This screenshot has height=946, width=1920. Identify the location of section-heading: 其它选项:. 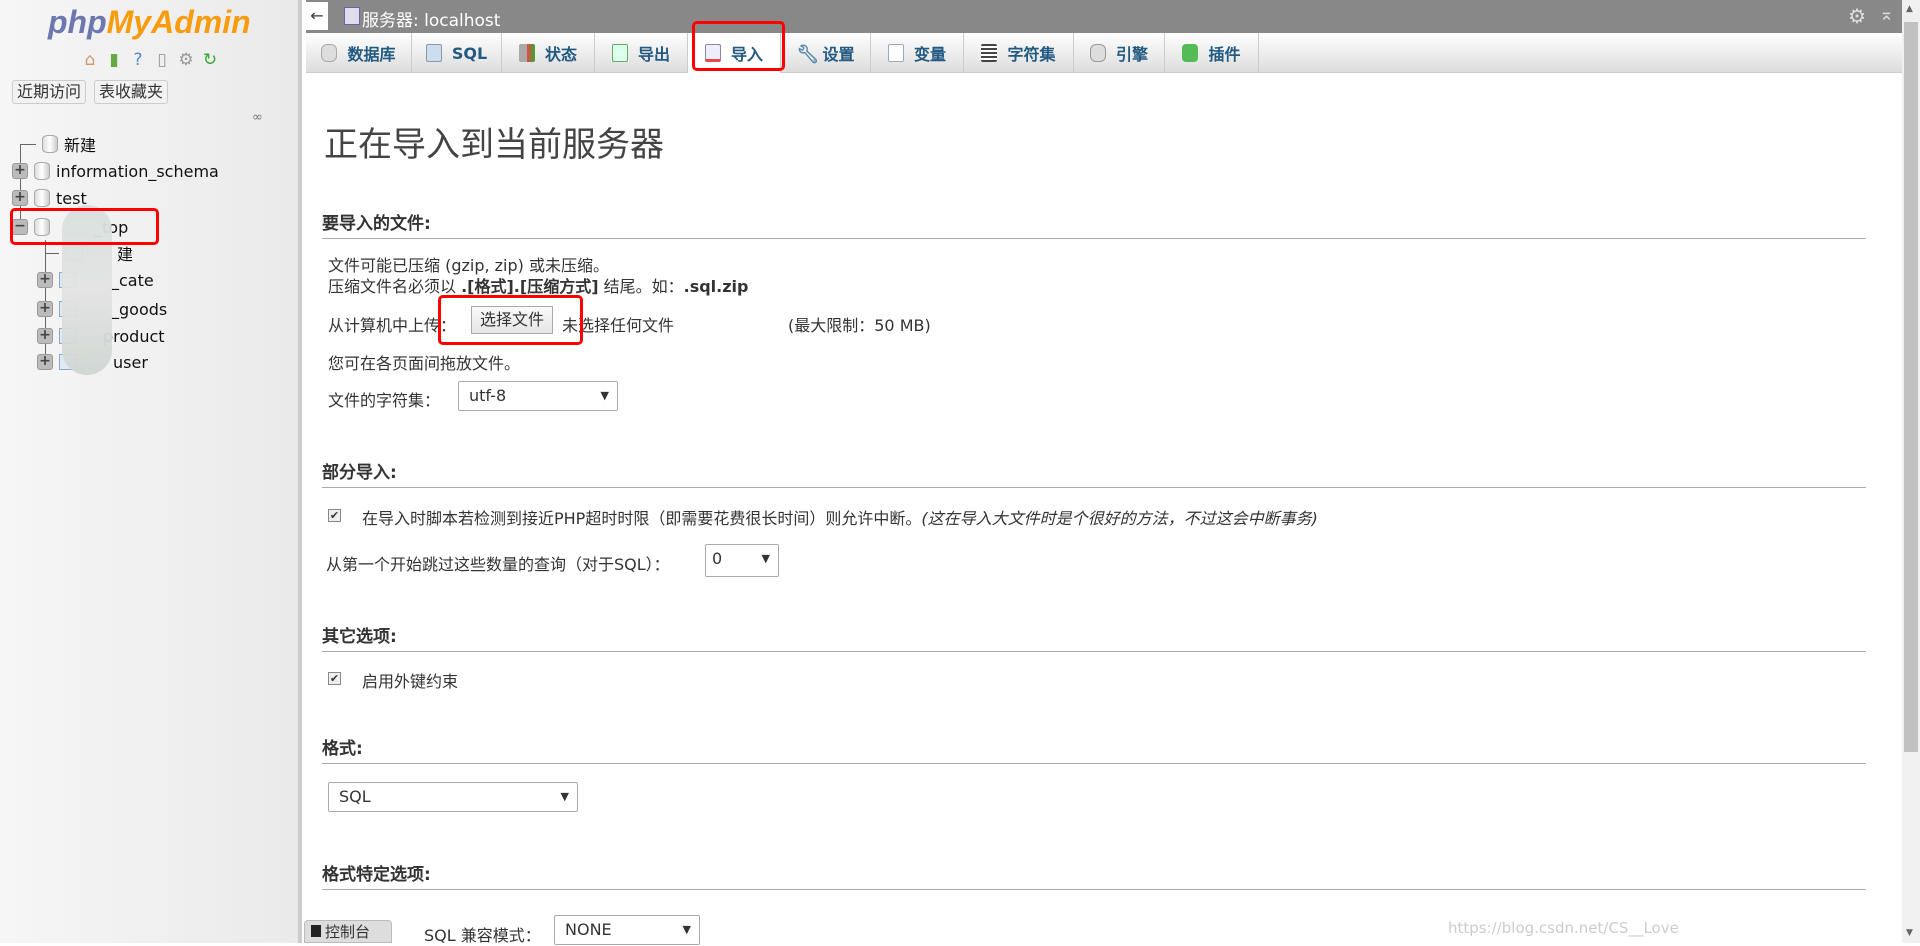
(1094, 637).